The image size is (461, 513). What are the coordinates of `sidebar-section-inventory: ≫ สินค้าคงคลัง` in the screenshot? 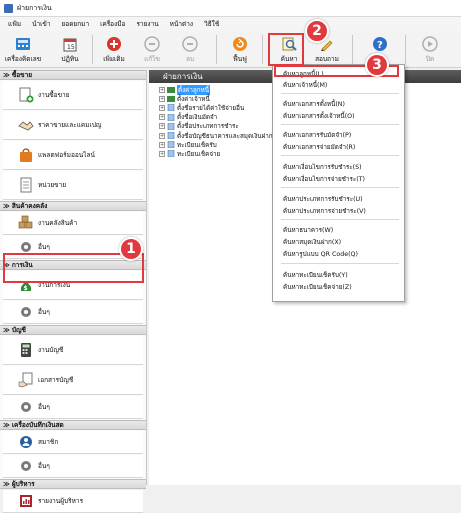 It's located at (73, 206).